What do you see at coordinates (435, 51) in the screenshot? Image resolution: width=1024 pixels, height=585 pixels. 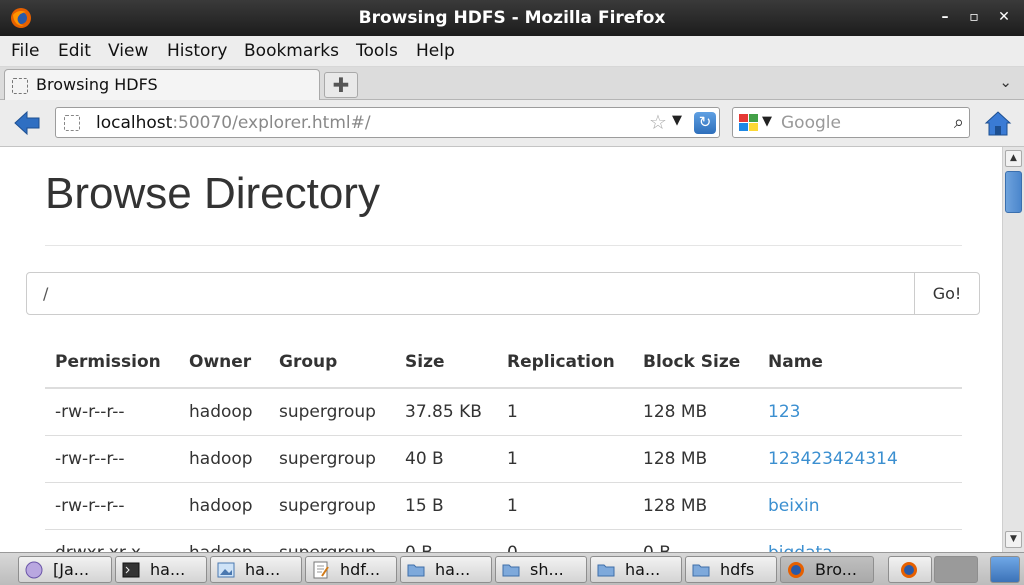 I see `menu-help: Help` at bounding box center [435, 51].